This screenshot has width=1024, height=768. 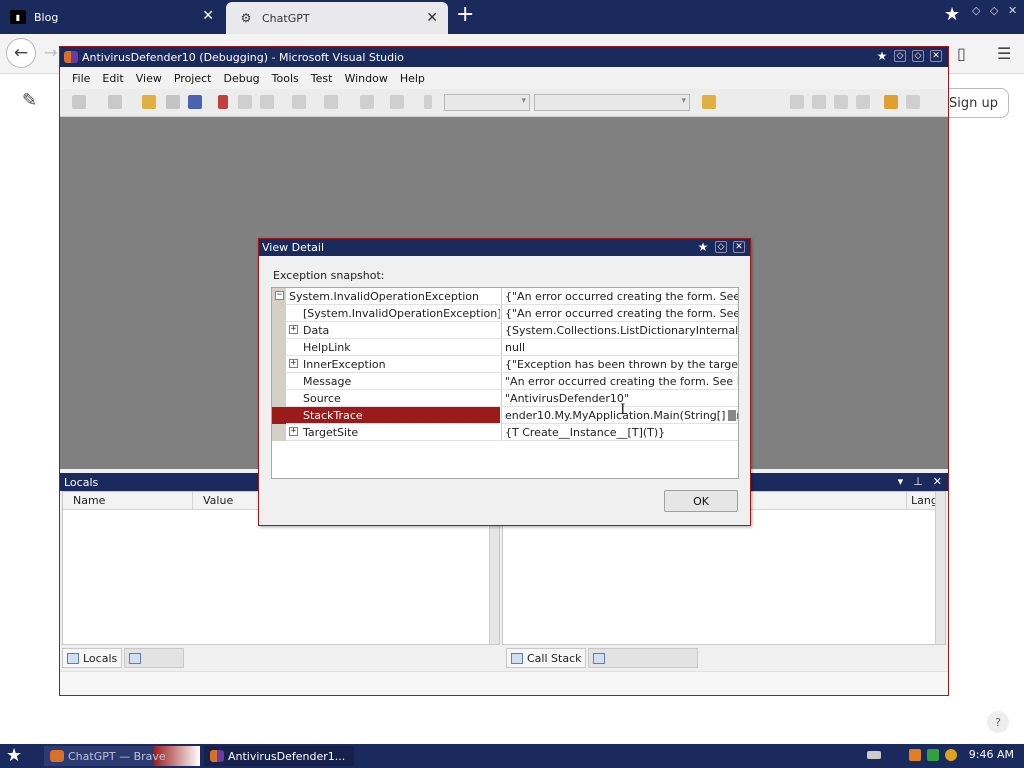 I want to click on grid-row: HelpLink null, so click(x=505, y=347).